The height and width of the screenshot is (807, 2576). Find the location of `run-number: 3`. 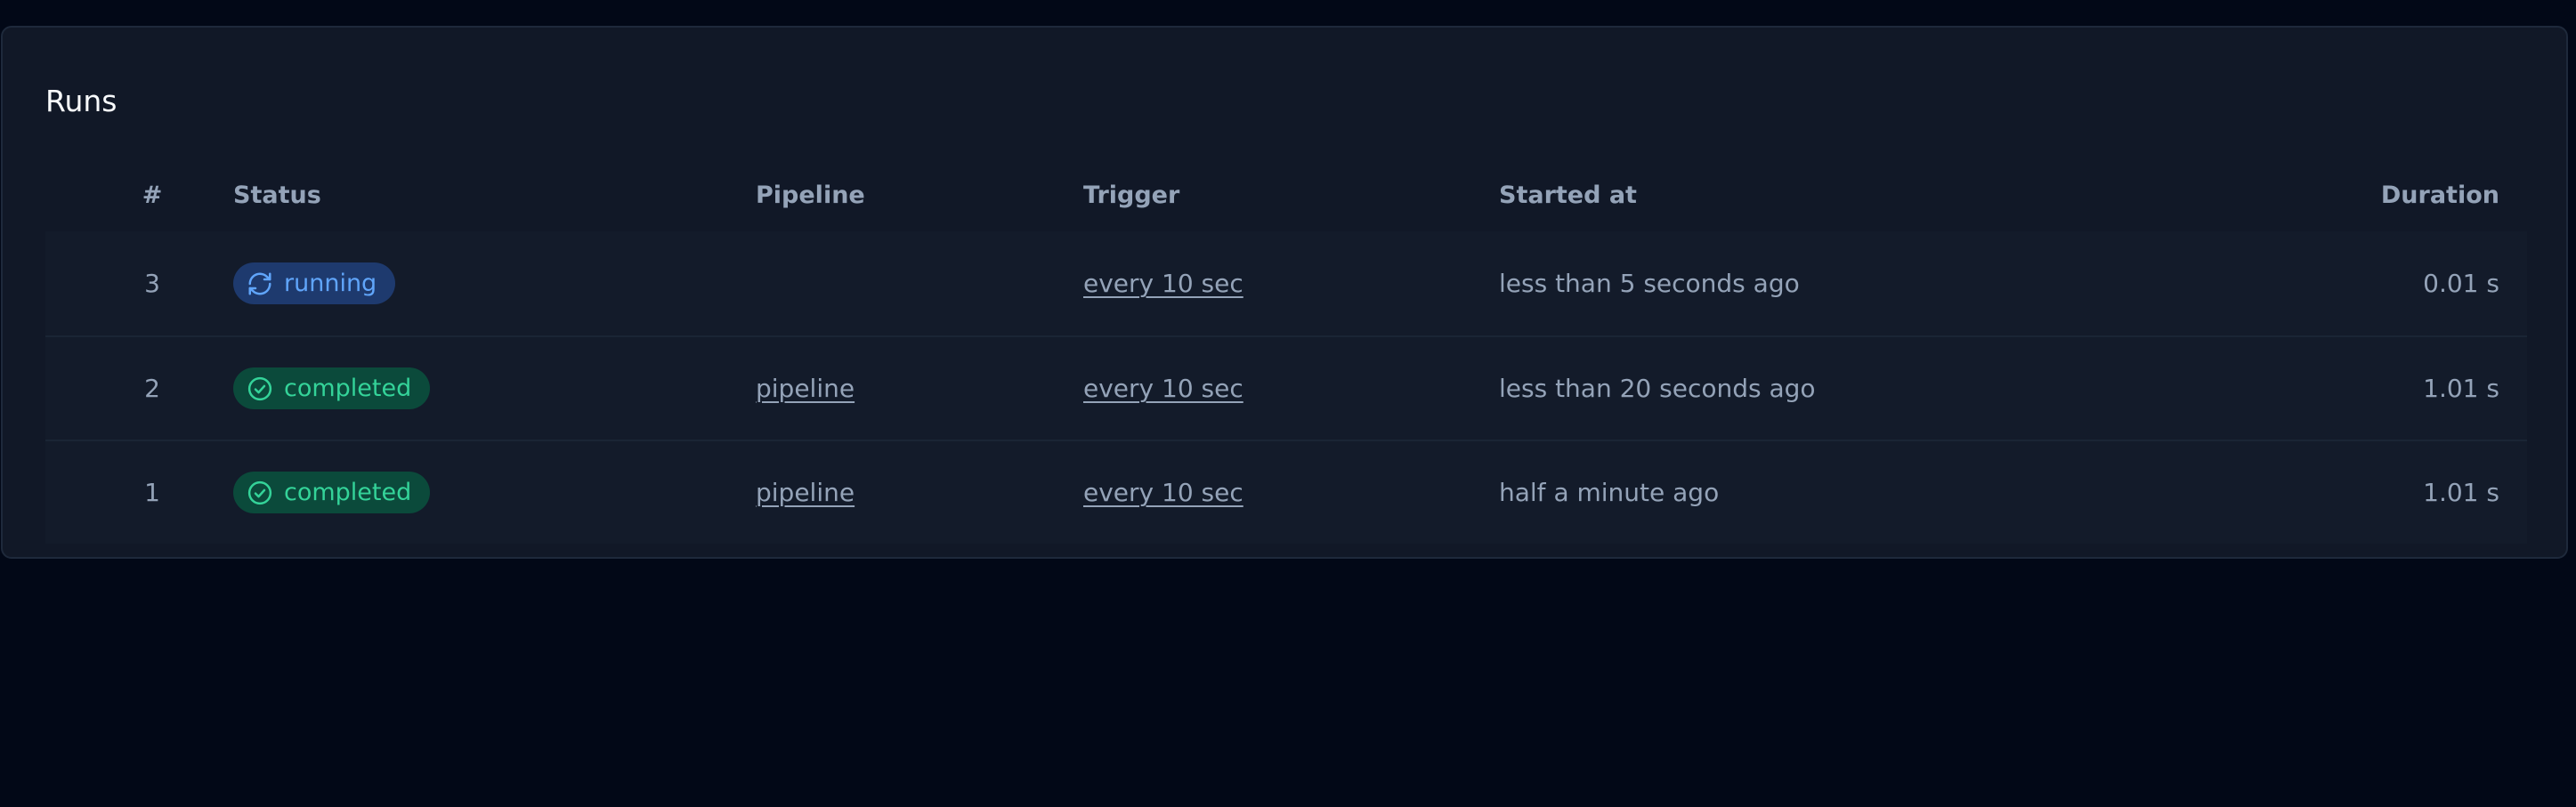

run-number: 3 is located at coordinates (152, 284).